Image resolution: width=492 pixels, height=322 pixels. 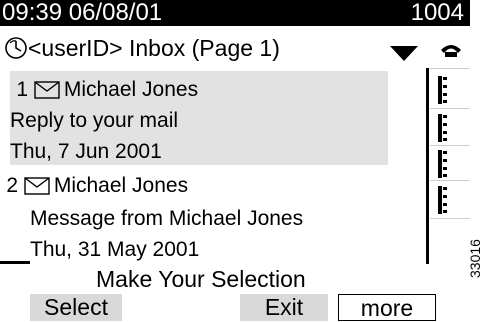 What do you see at coordinates (16, 48) in the screenshot?
I see `clock-icon` at bounding box center [16, 48].